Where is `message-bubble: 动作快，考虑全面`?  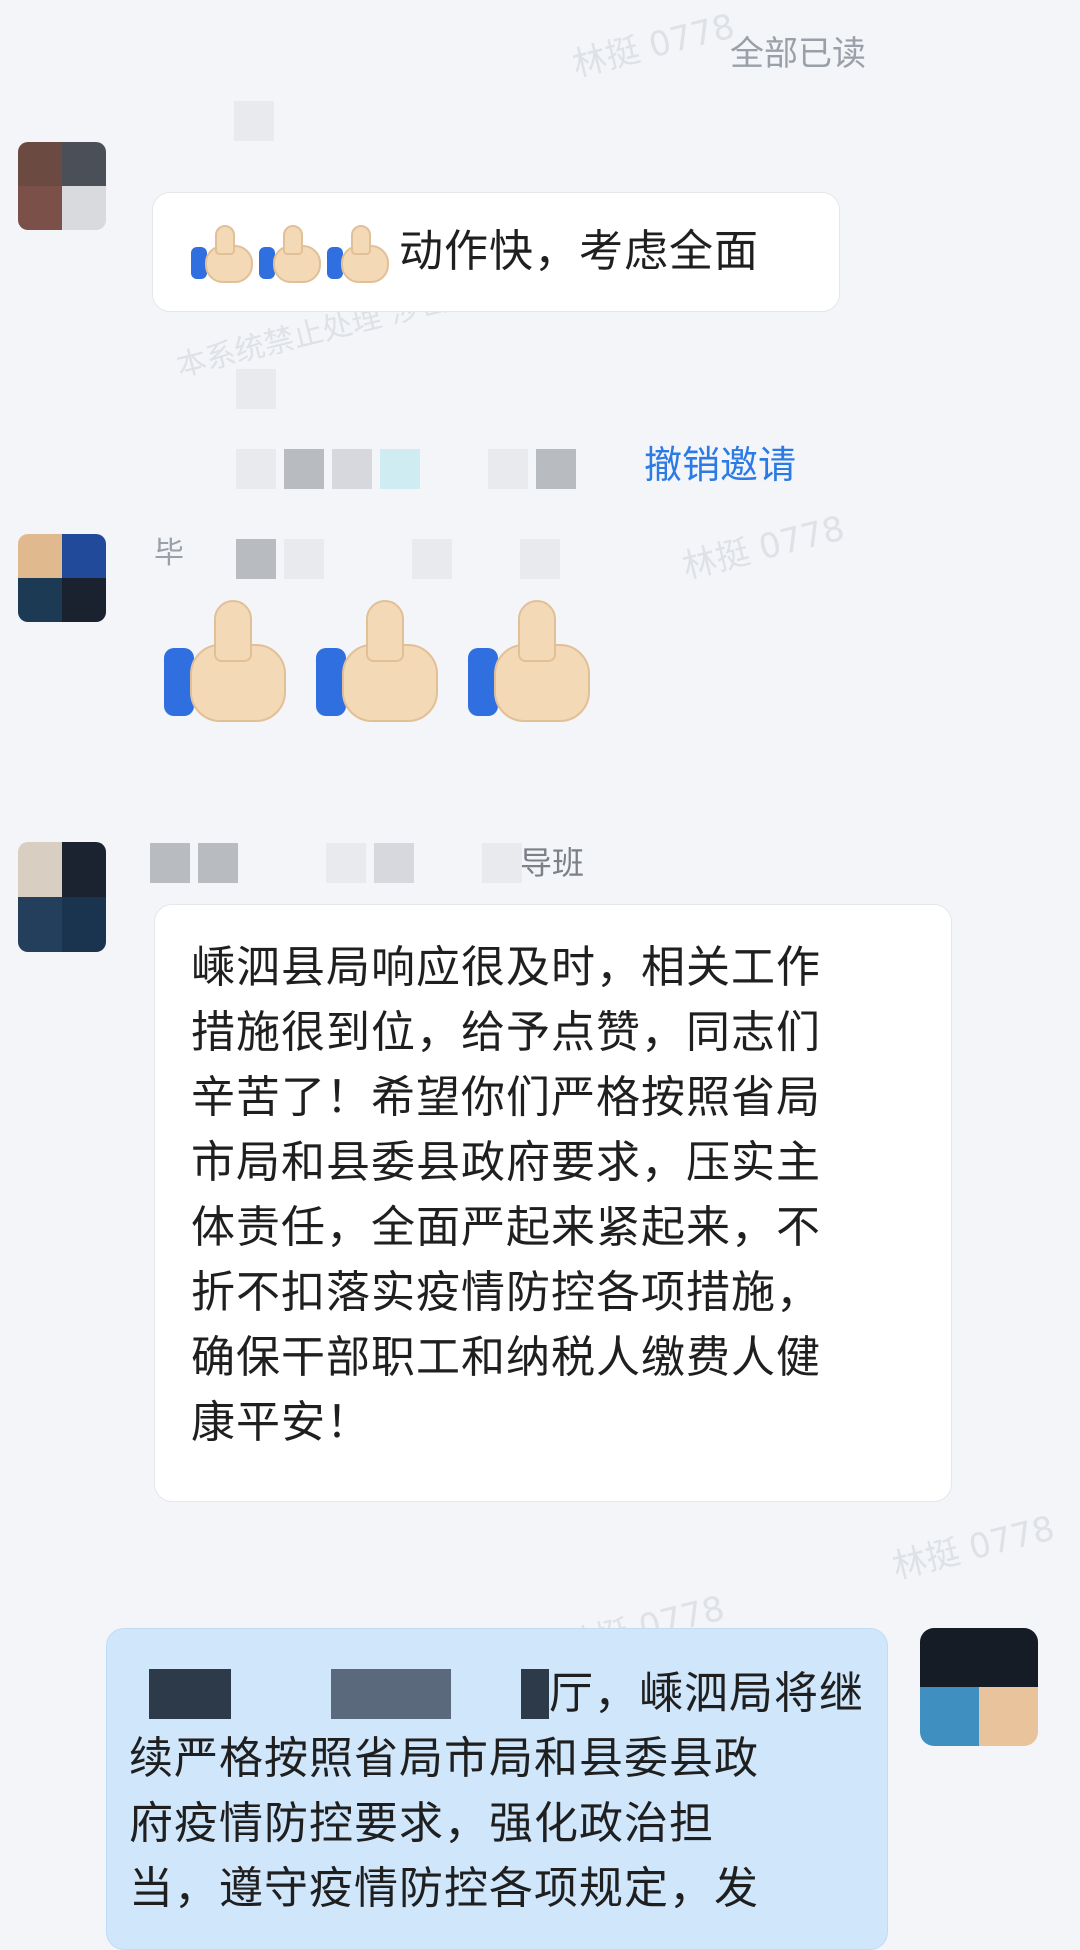
message-bubble: 动作快，考虑全面 is located at coordinates (496, 252).